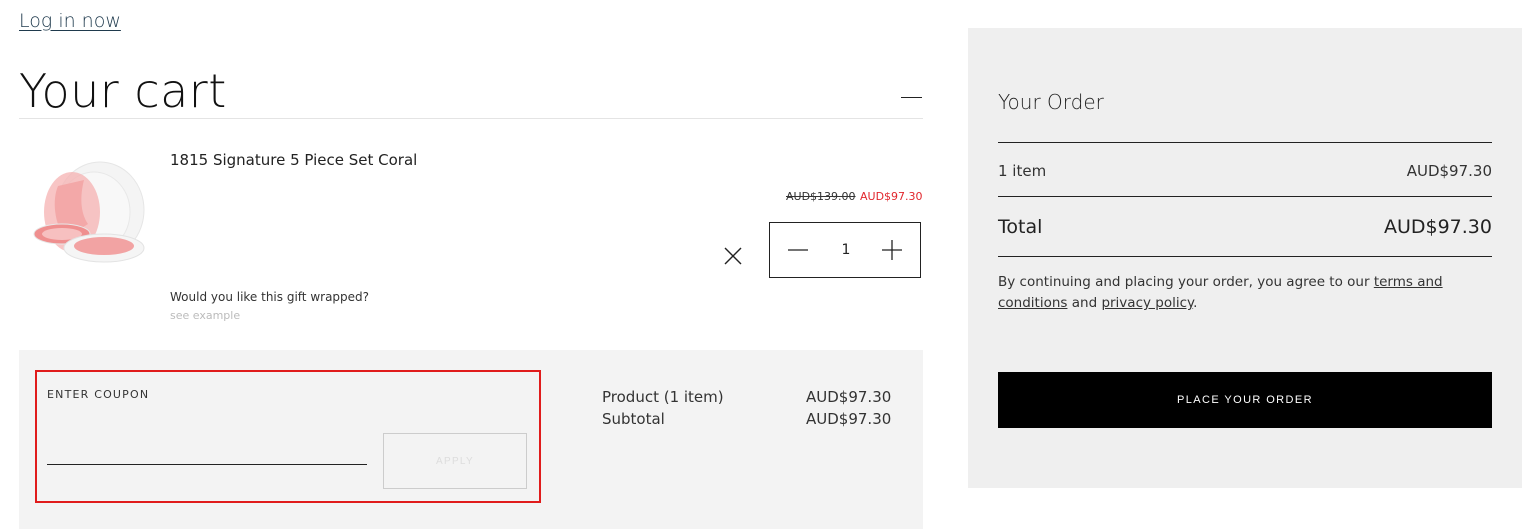 This screenshot has height=529, width=1534. What do you see at coordinates (849, 397) in the screenshot?
I see `product-total-value: AUD$97.30` at bounding box center [849, 397].